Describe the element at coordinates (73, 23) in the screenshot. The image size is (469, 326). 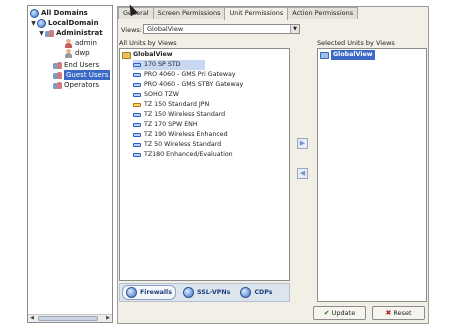
I see `tree-item-label: LocalDomain` at that location.